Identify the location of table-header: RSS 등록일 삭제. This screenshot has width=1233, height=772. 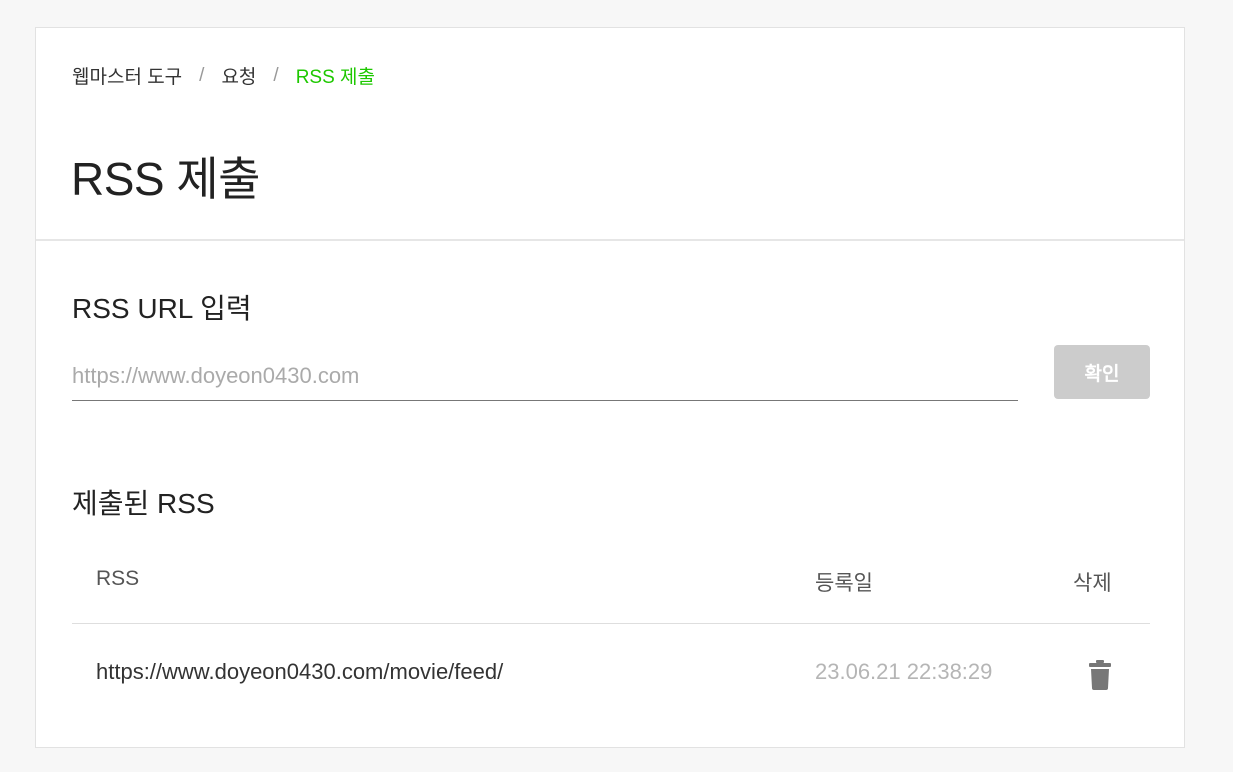
(611, 586).